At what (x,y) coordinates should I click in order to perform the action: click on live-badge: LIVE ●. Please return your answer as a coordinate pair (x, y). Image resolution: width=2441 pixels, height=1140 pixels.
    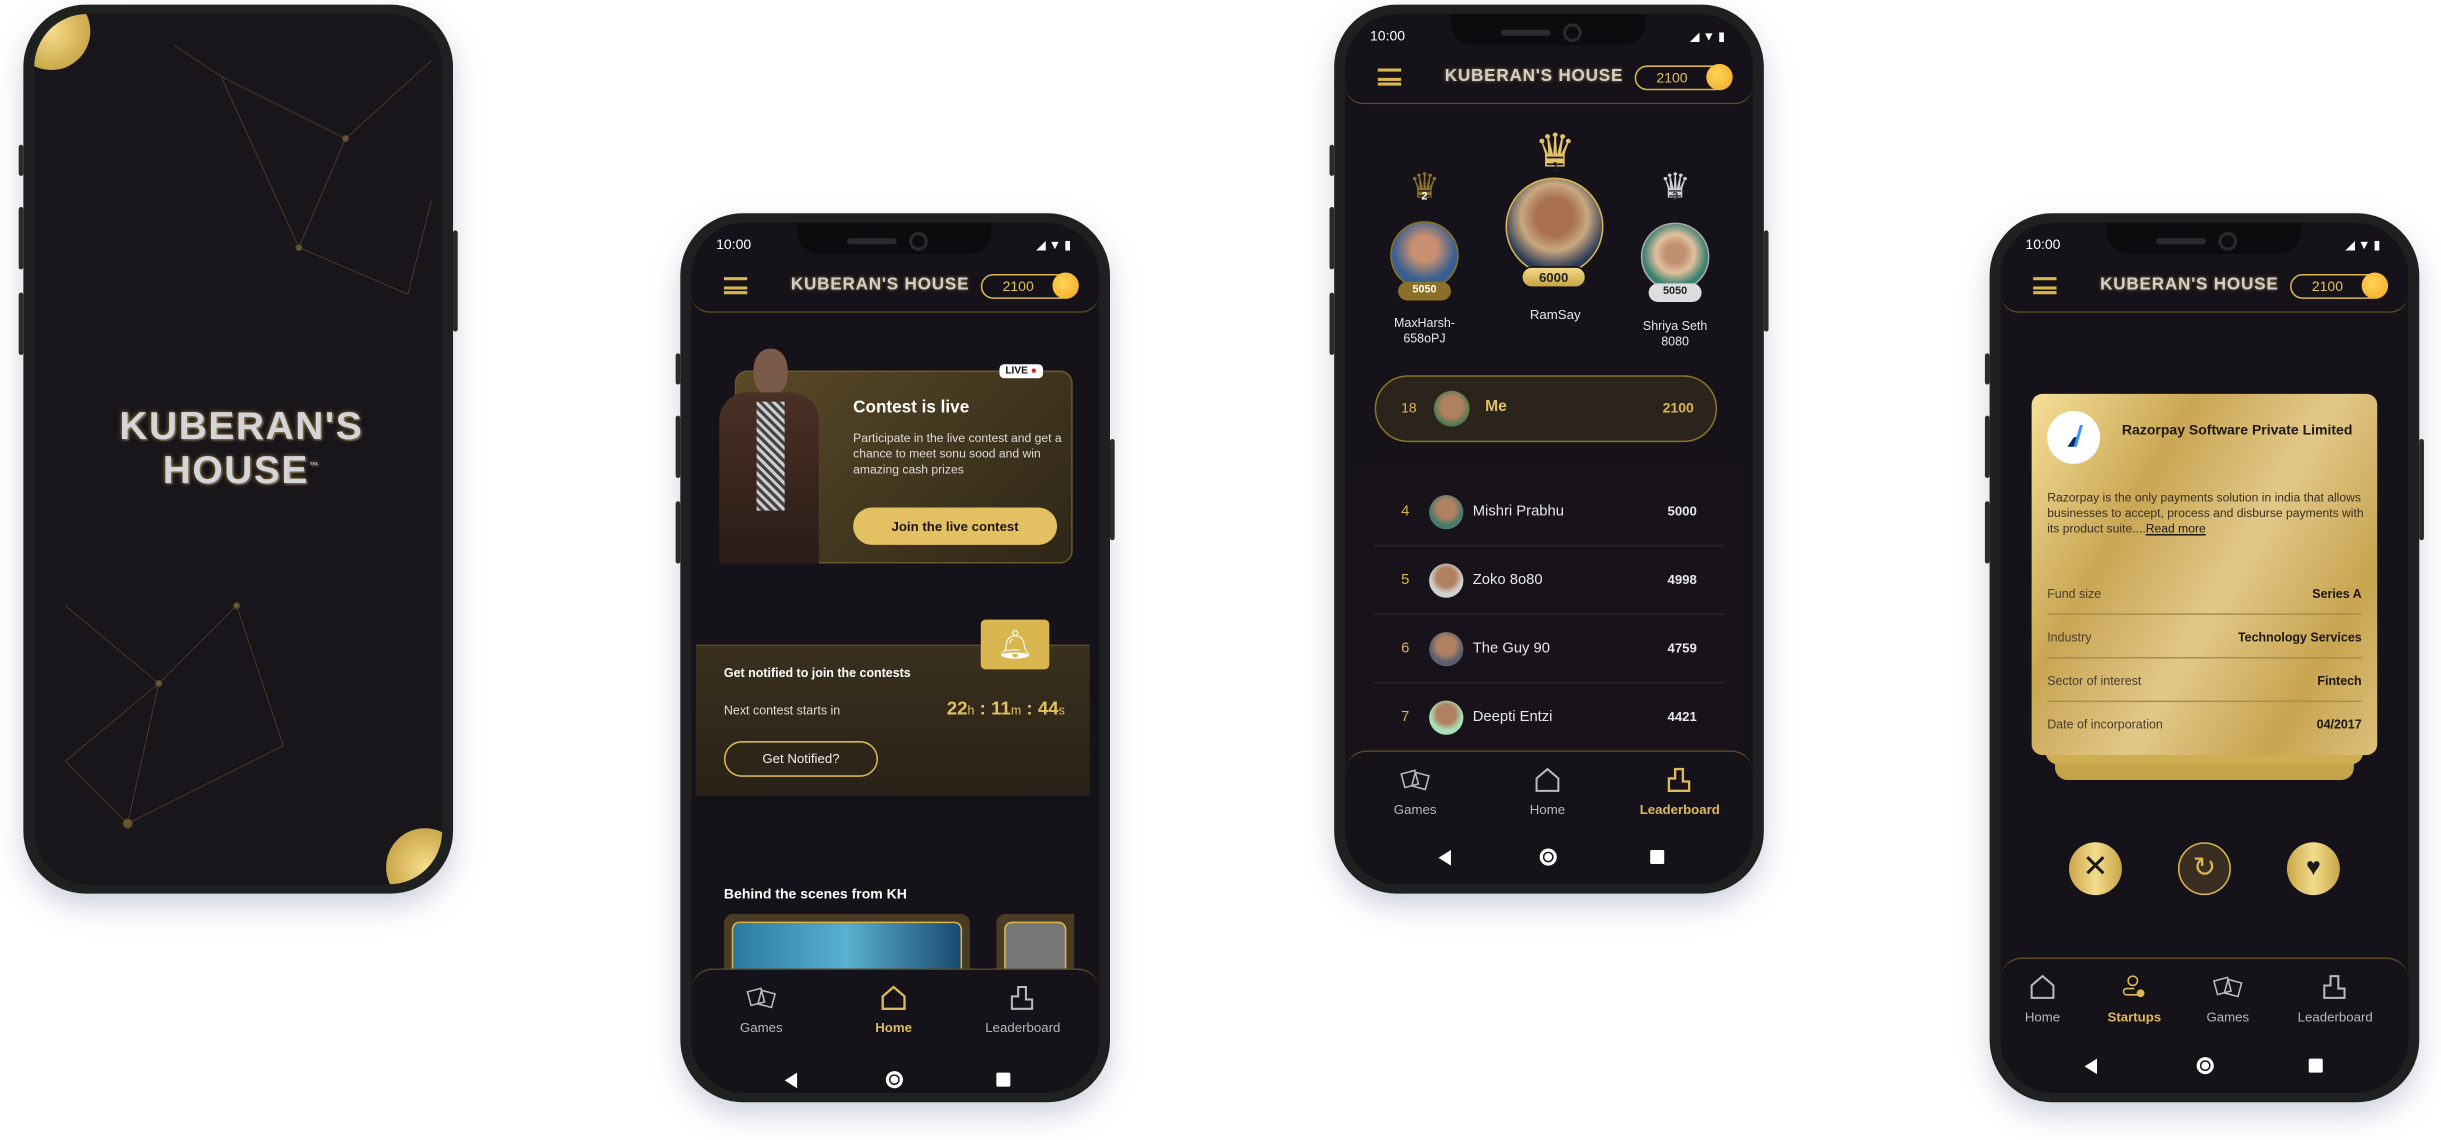
    Looking at the image, I should click on (1021, 371).